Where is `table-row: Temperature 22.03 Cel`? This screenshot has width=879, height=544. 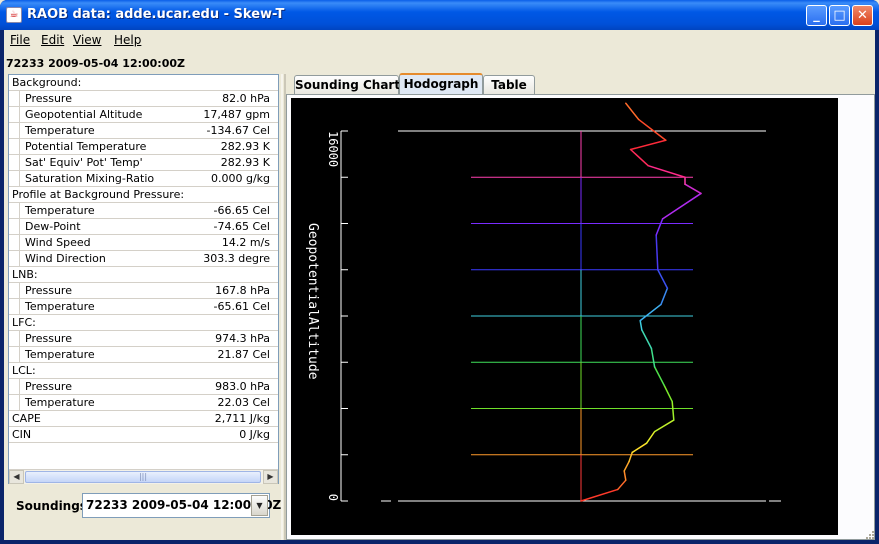 table-row: Temperature 22.03 Cel is located at coordinates (143, 403).